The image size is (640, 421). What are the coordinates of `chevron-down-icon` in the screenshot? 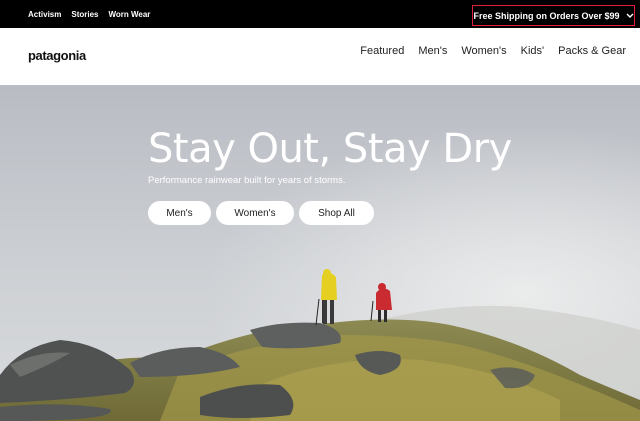 It's located at (630, 15).